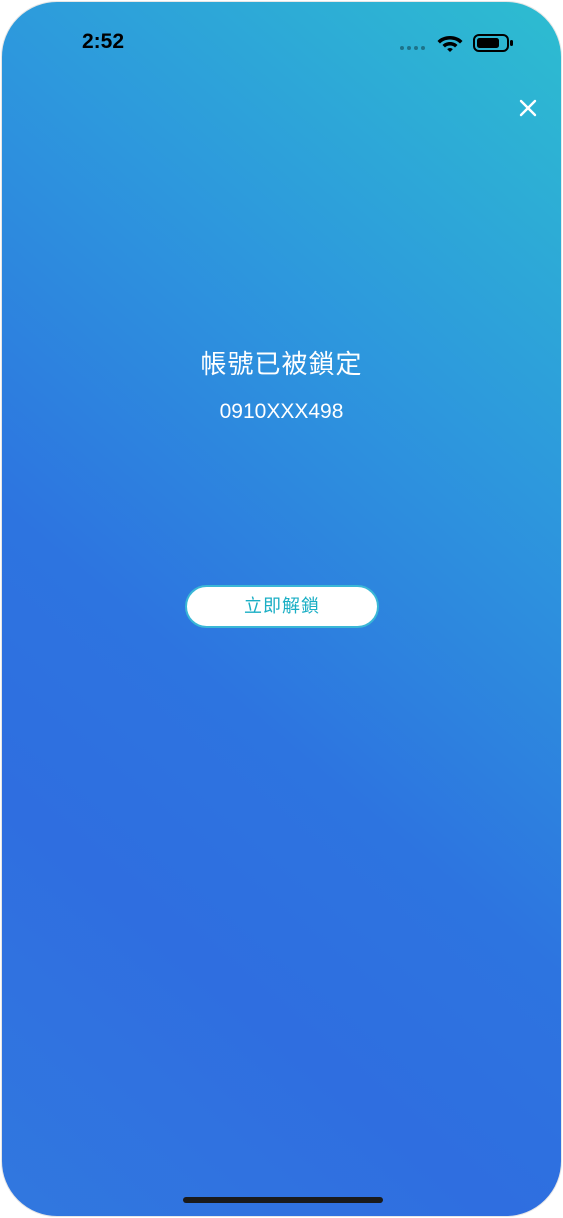 The width and height of the screenshot is (563, 1218). Describe the element at coordinates (281, 411) in the screenshot. I see `phone-number: 0910XXX498` at that location.